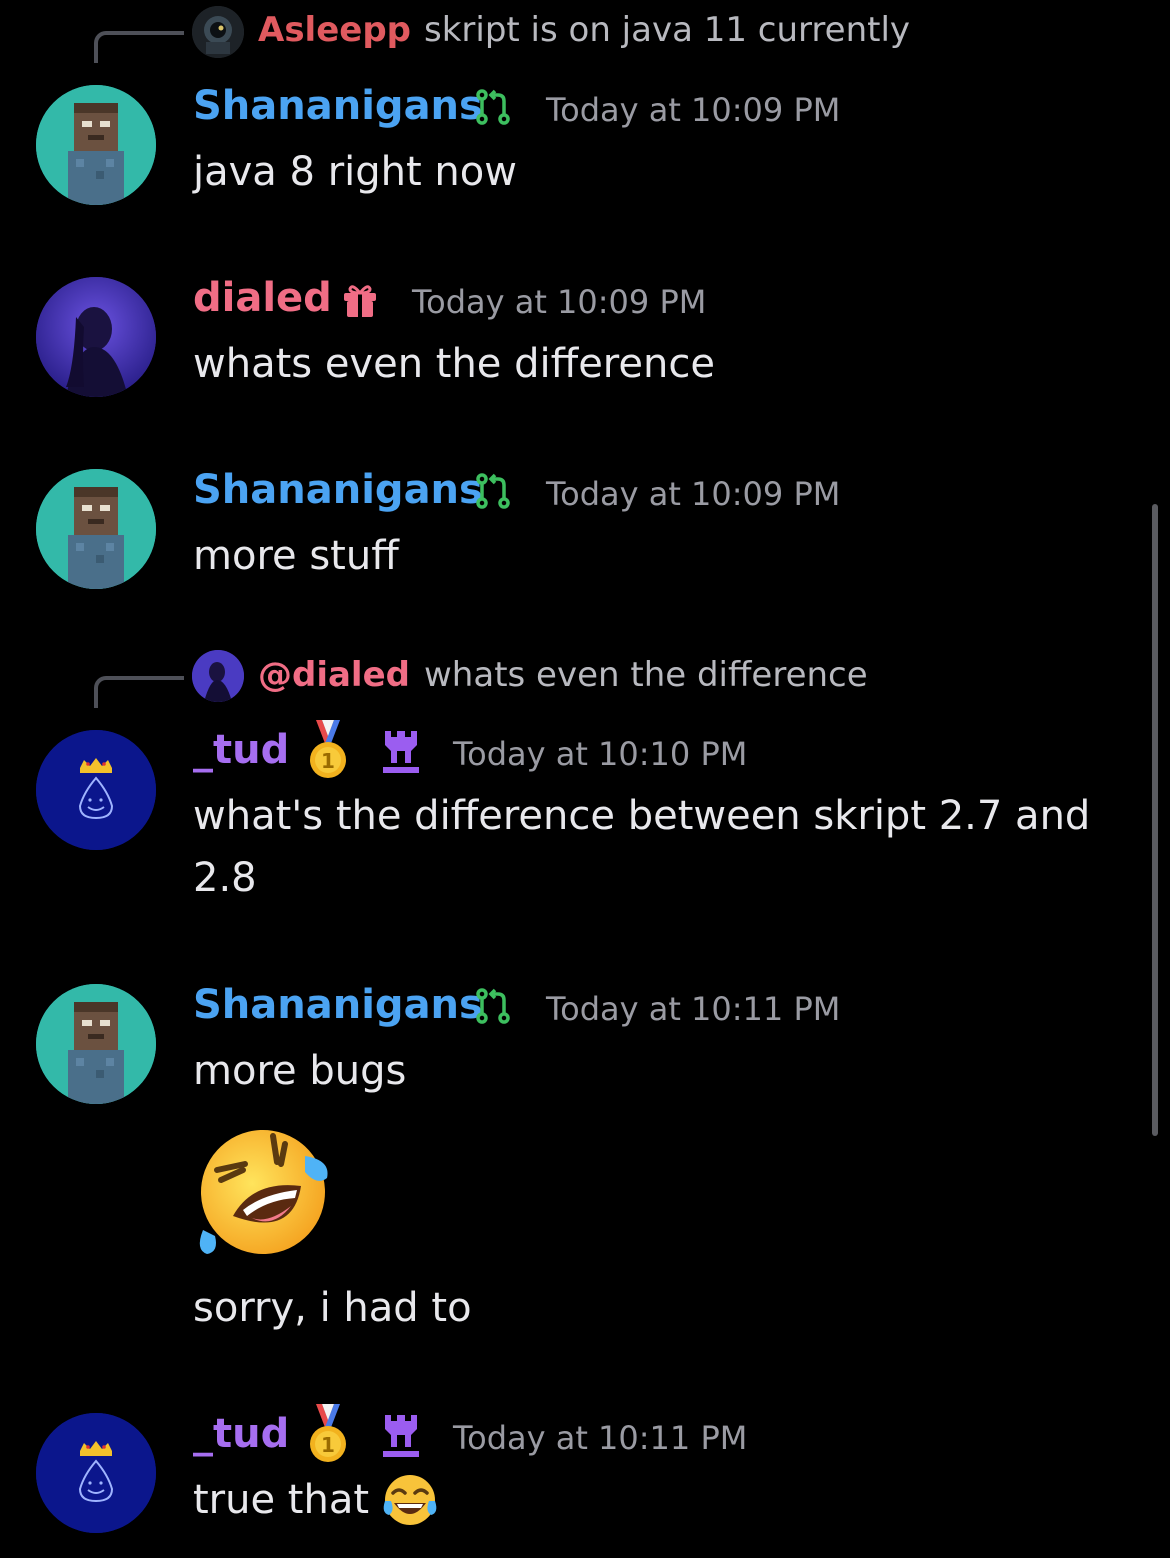 Image resolution: width=1170 pixels, height=1558 pixels. What do you see at coordinates (410, 1500) in the screenshot?
I see `face-with-tears-of-joy-emoji` at bounding box center [410, 1500].